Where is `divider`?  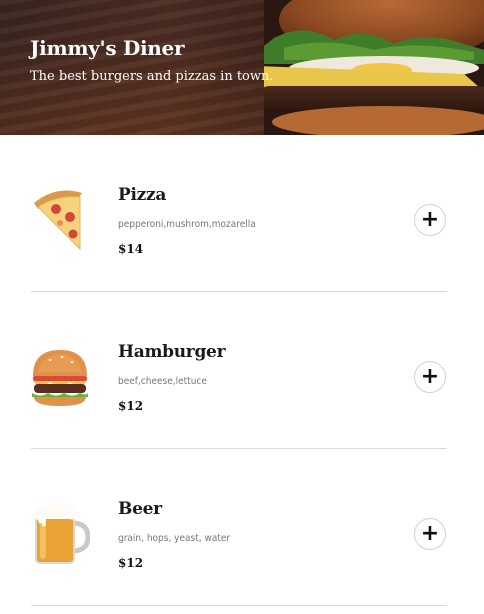
divider is located at coordinates (239, 605).